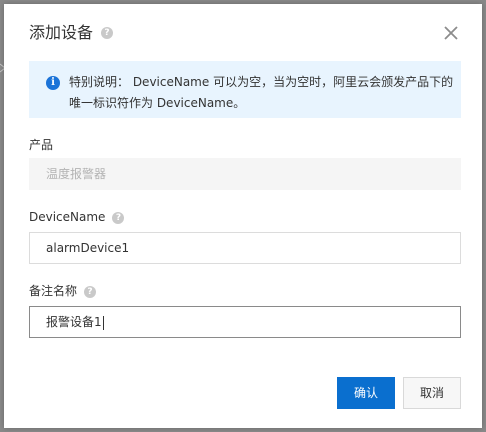 The image size is (486, 432). Describe the element at coordinates (67, 217) in the screenshot. I see `device-name-label-text: DeviceName` at that location.